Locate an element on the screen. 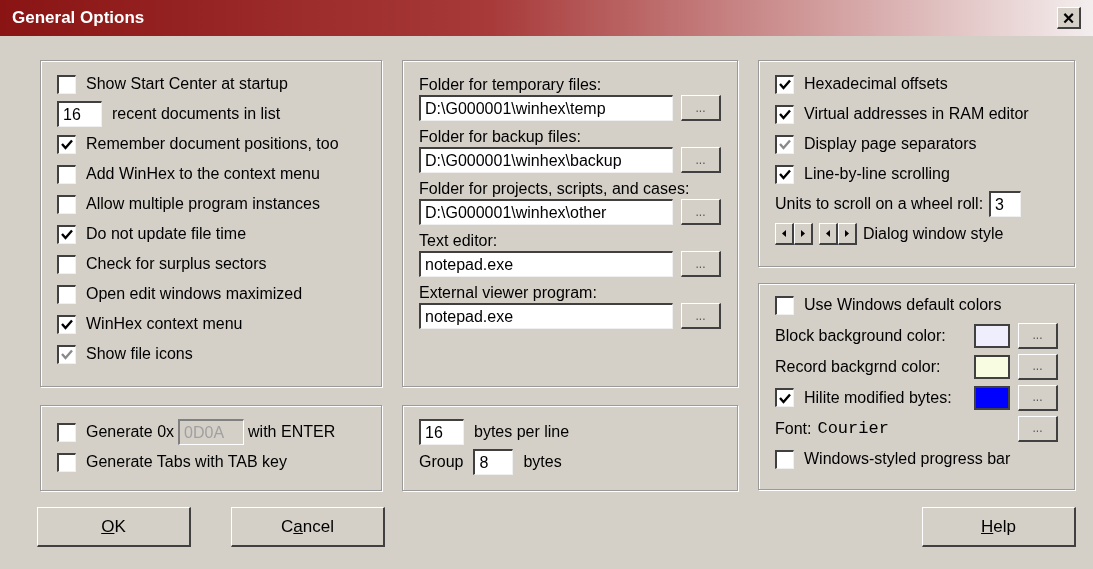  field-label: Folder for projects, scripts, and cases: is located at coordinates (555, 189).